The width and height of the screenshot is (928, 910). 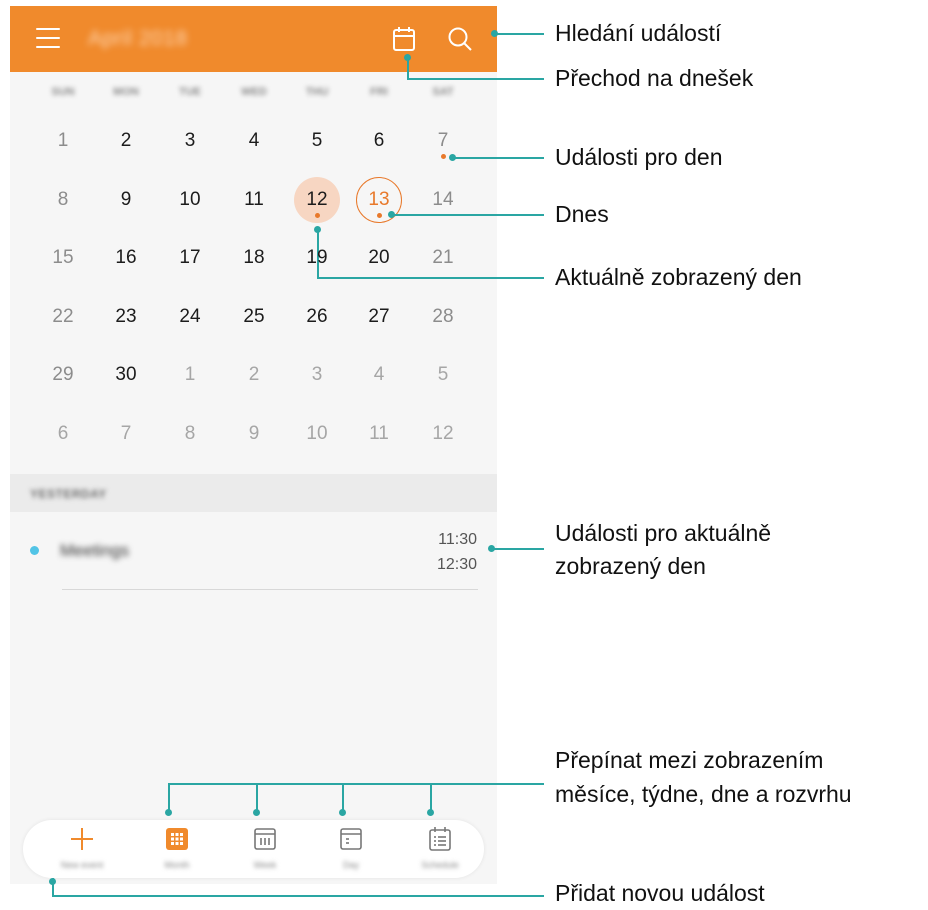 What do you see at coordinates (126, 317) in the screenshot?
I see `calendar-day: 23` at bounding box center [126, 317].